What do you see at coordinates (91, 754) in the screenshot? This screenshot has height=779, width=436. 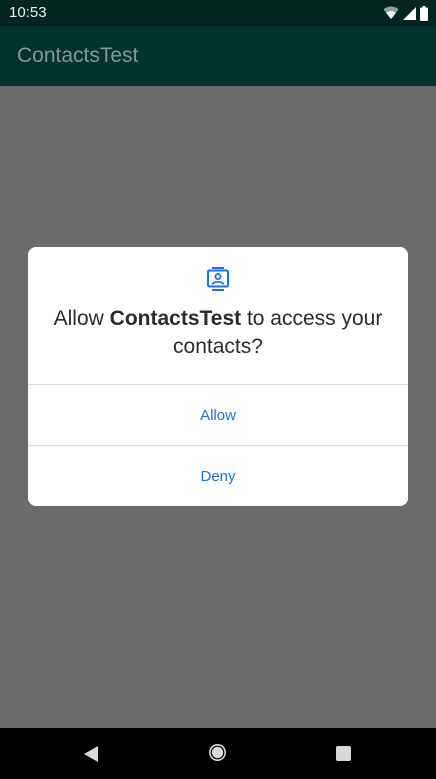 I see `back-icon` at bounding box center [91, 754].